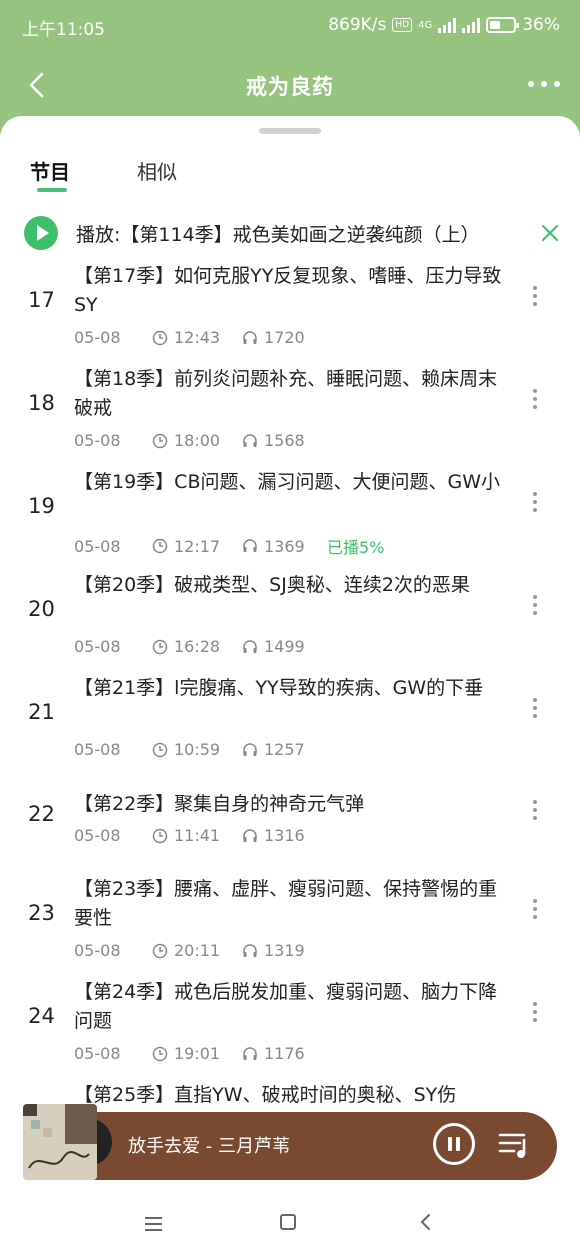  I want to click on episode-meta: 05-08 19:01 1176, so click(200, 1053).